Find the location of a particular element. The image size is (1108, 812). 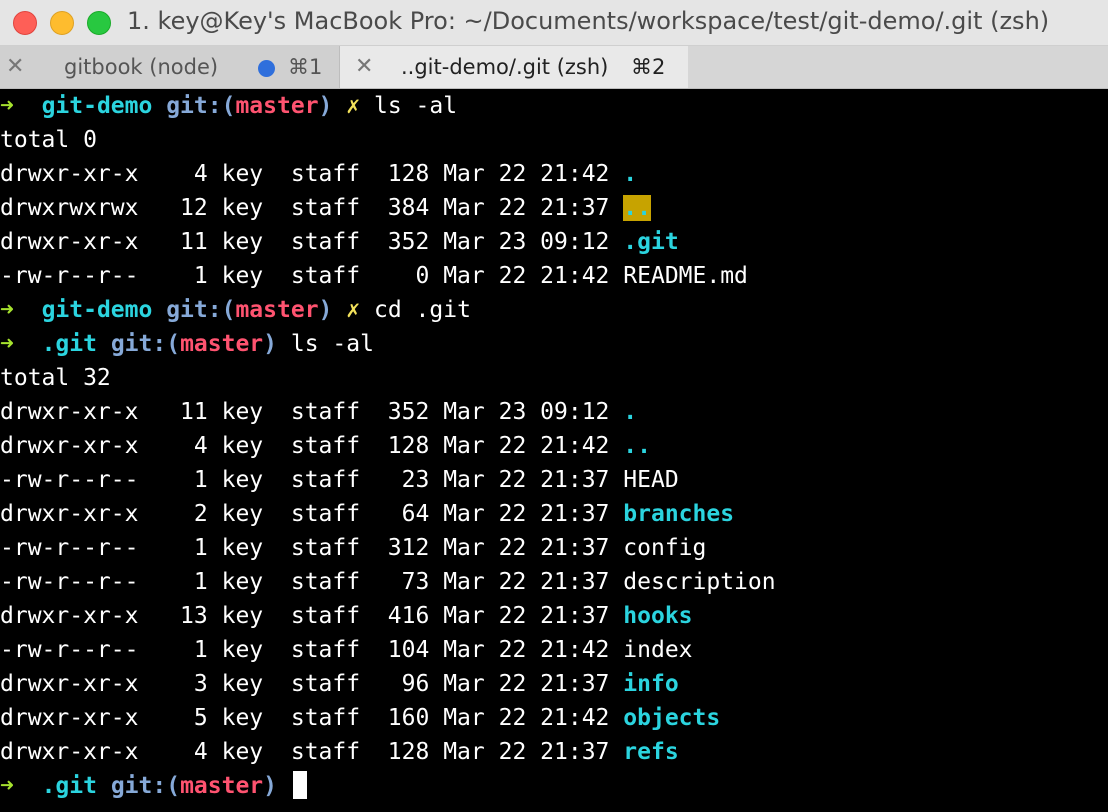

minimize-window-button is located at coordinates (62, 23).